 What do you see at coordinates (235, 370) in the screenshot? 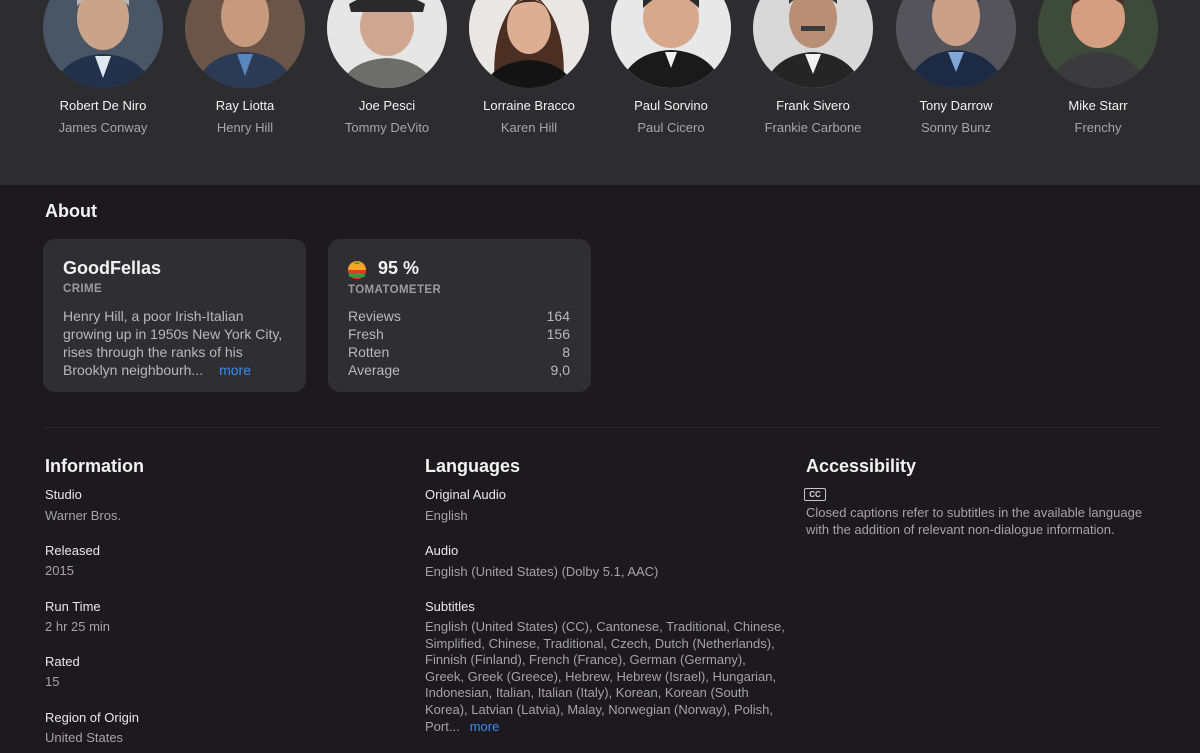
I see `description-more-link: more` at bounding box center [235, 370].